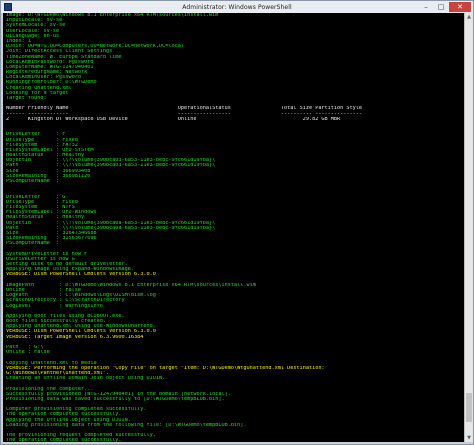 This screenshot has width=474, height=445. I want to click on window-controls: – □ ✕, so click(445, 7).